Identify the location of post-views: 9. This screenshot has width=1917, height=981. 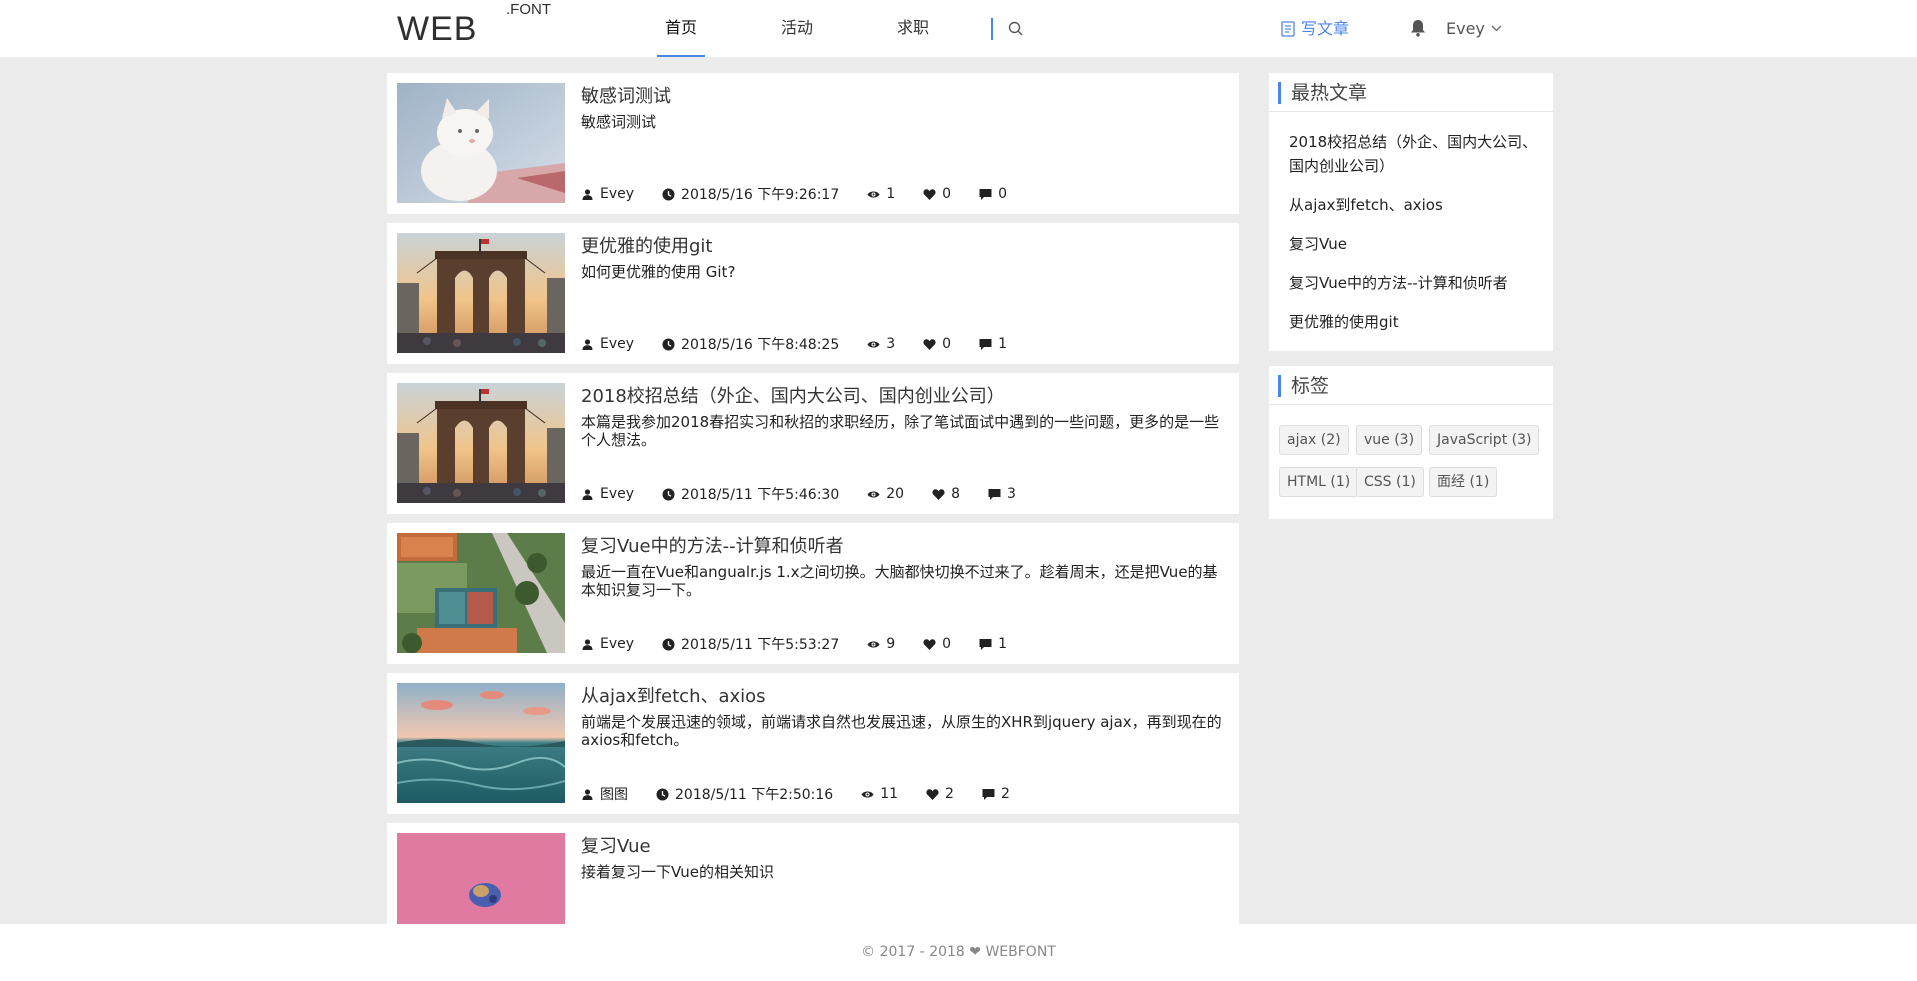
(881, 644).